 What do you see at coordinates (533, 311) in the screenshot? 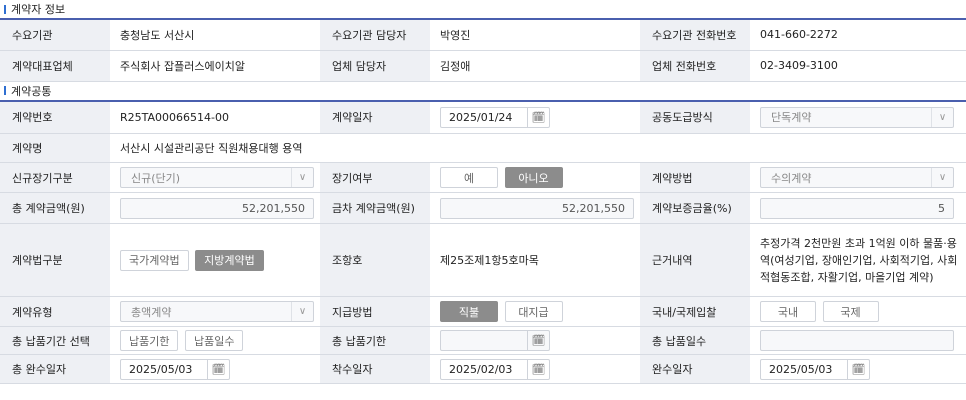
I see `payment-proxy-button: 대지급` at bounding box center [533, 311].